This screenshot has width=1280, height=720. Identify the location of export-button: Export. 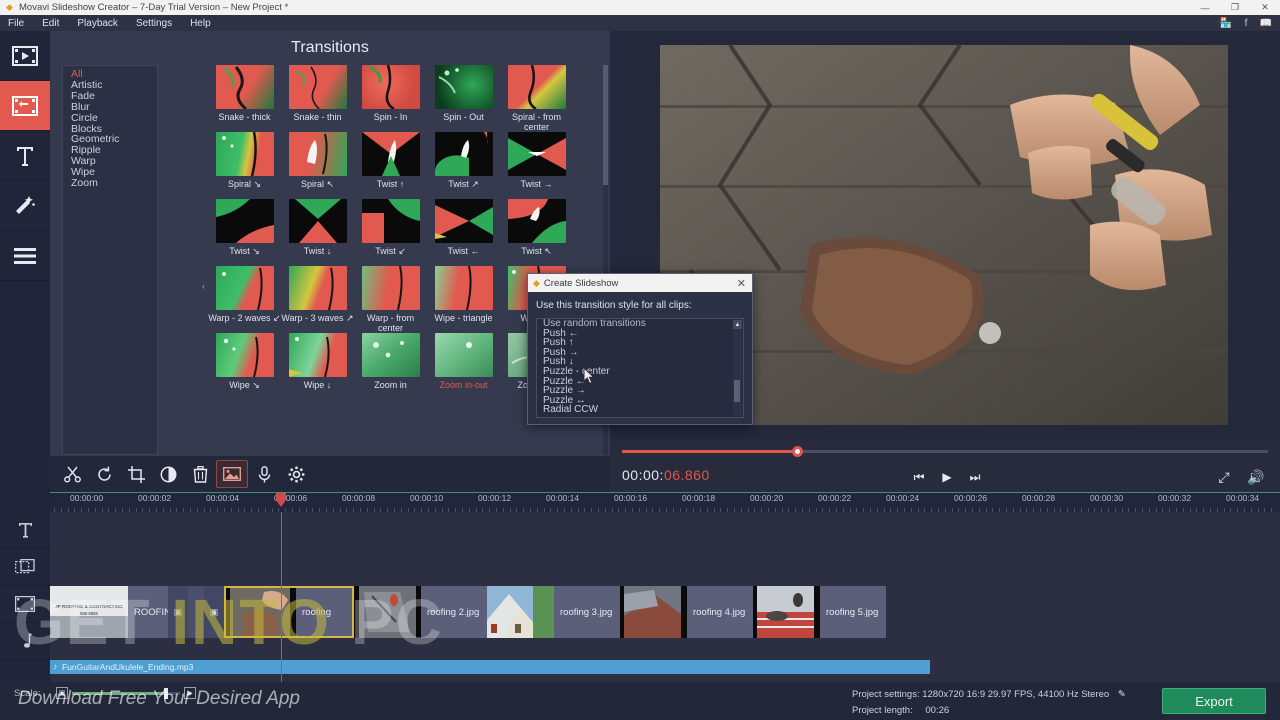
(1214, 701).